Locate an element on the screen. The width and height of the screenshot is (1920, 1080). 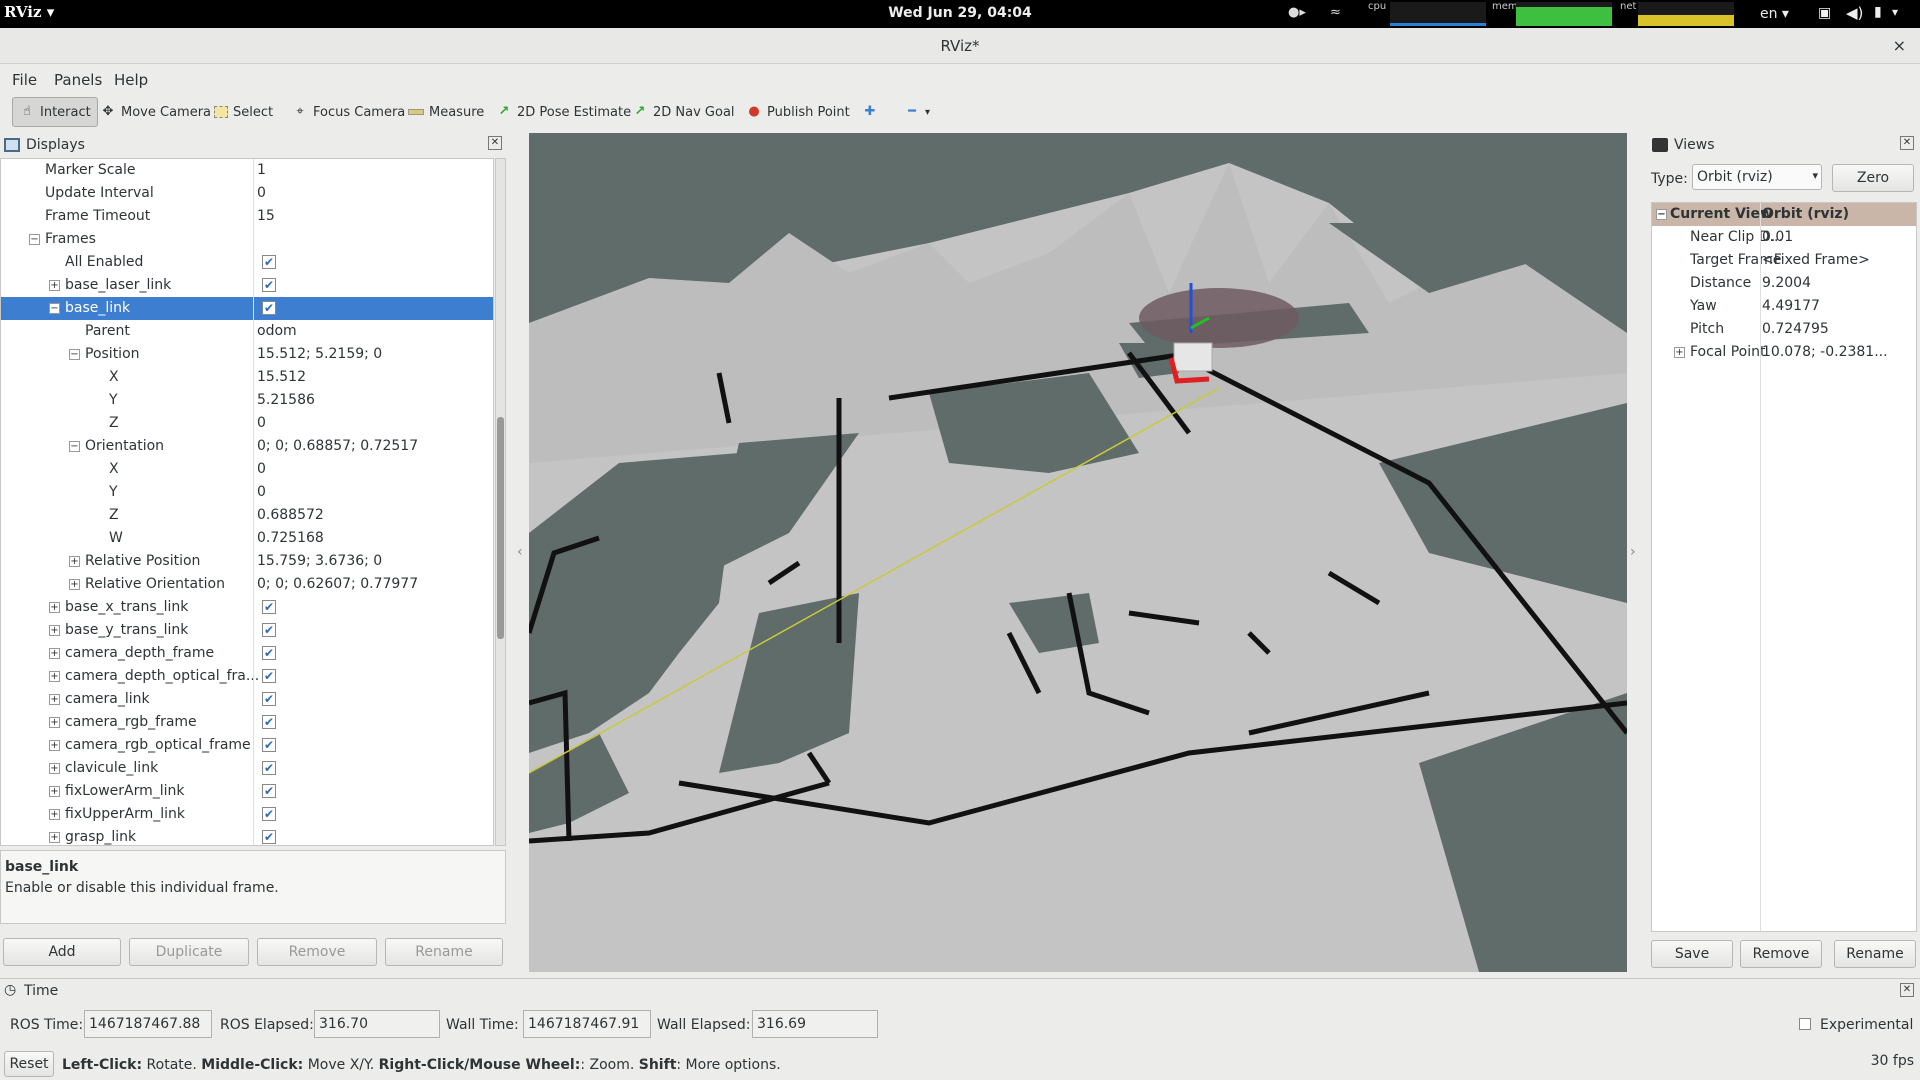
experimental-checkbox is located at coordinates (1805, 1024).